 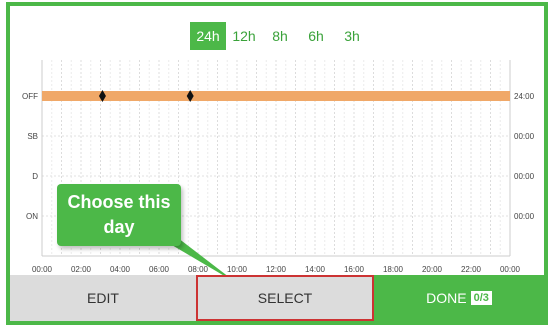 What do you see at coordinates (119, 227) in the screenshot?
I see `callout-line-2: day` at bounding box center [119, 227].